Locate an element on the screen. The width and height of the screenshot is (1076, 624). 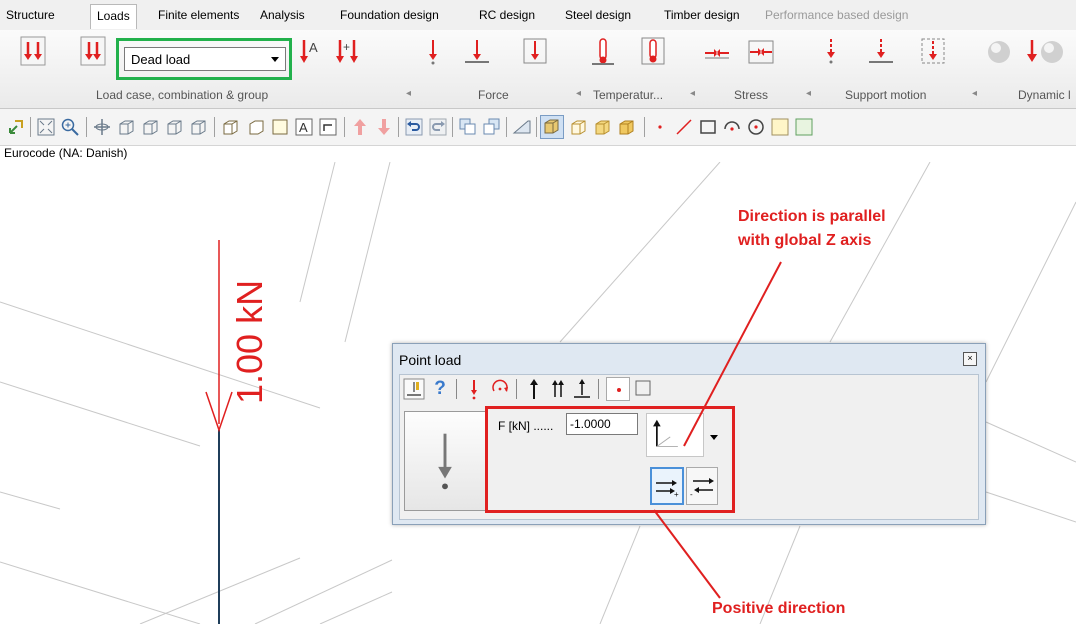
redo-icon is located at coordinates (438, 127).